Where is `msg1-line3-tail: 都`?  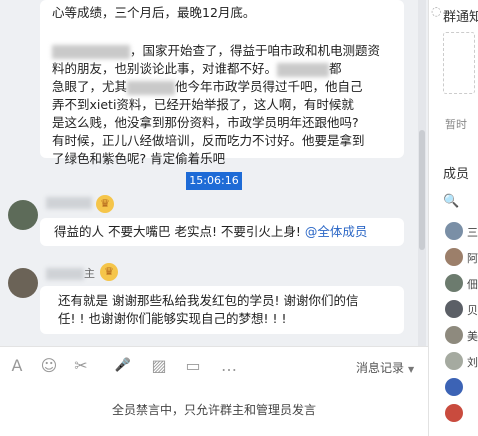 msg1-line3-tail: 都 is located at coordinates (335, 68).